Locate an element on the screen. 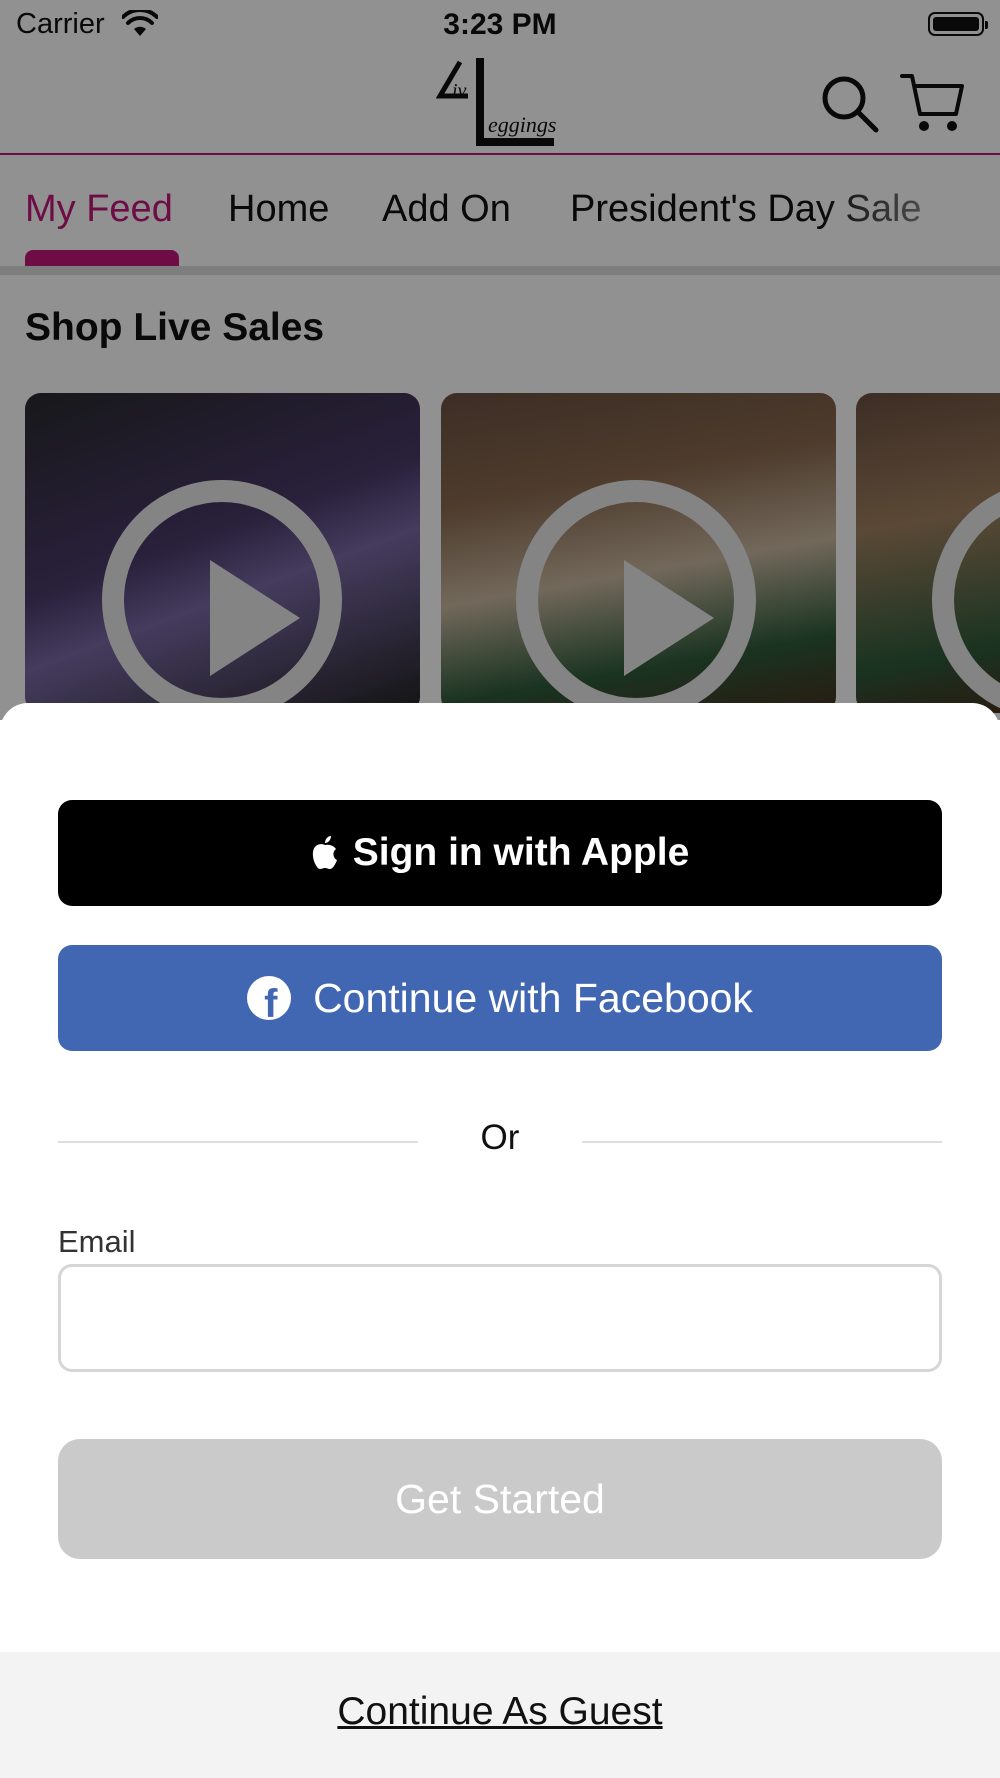  sign-in-with-apple-button: Sign in with Apple is located at coordinates (500, 853).